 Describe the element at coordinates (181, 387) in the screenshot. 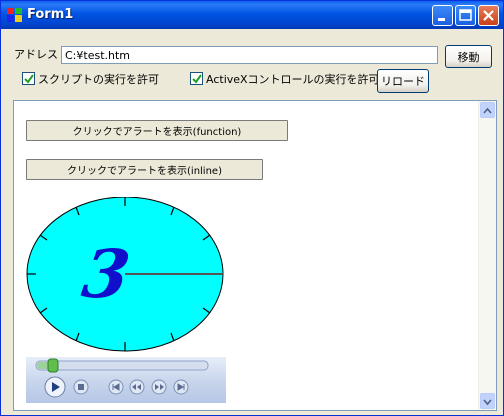

I see `next-button` at that location.